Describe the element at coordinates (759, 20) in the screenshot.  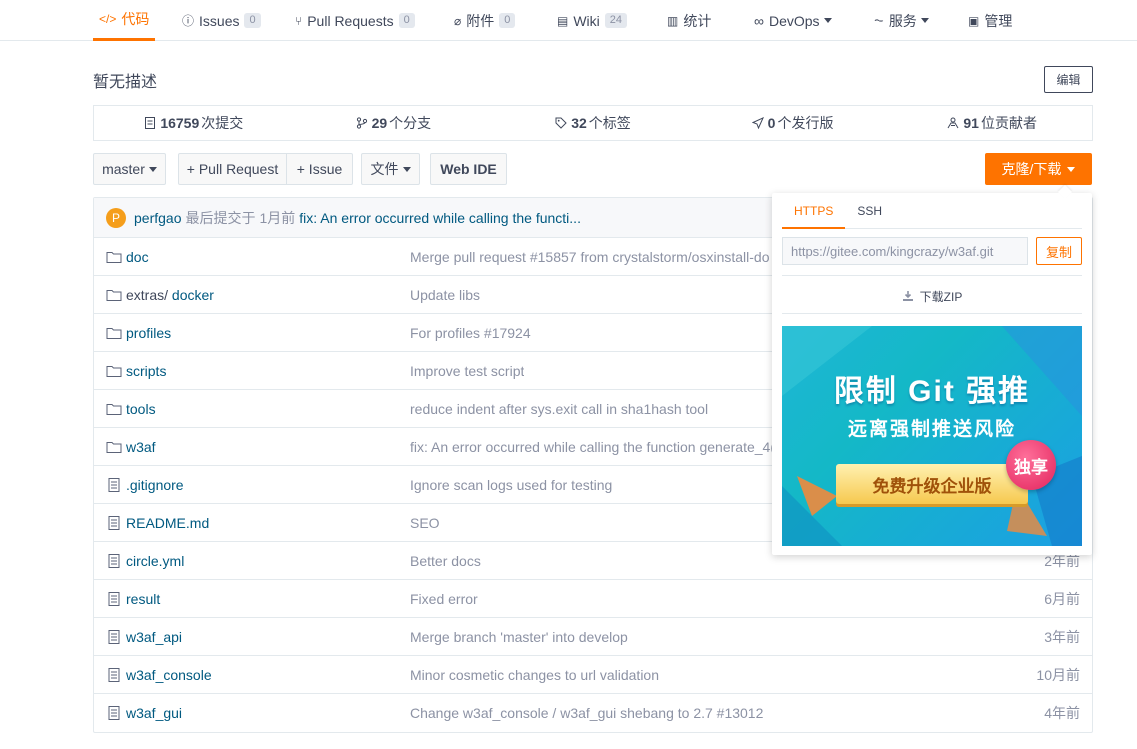
I see `devops-icon: ∞` at that location.